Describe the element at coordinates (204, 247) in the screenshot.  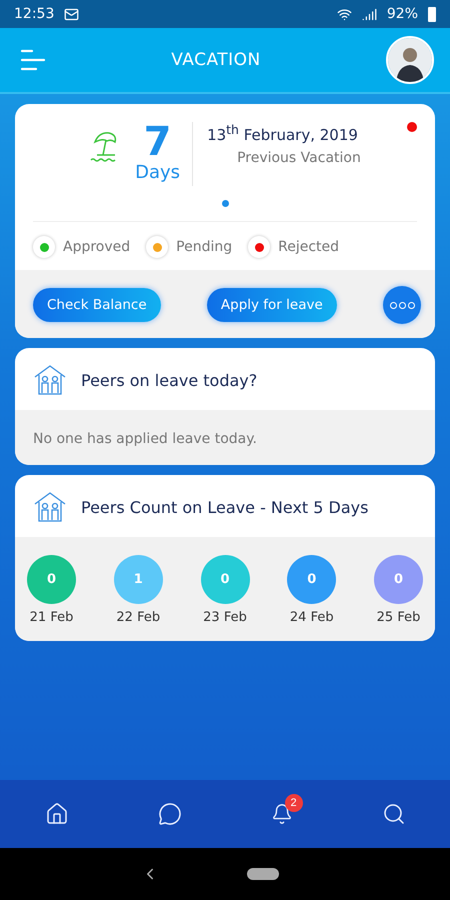
I see `legend-label: Pending` at that location.